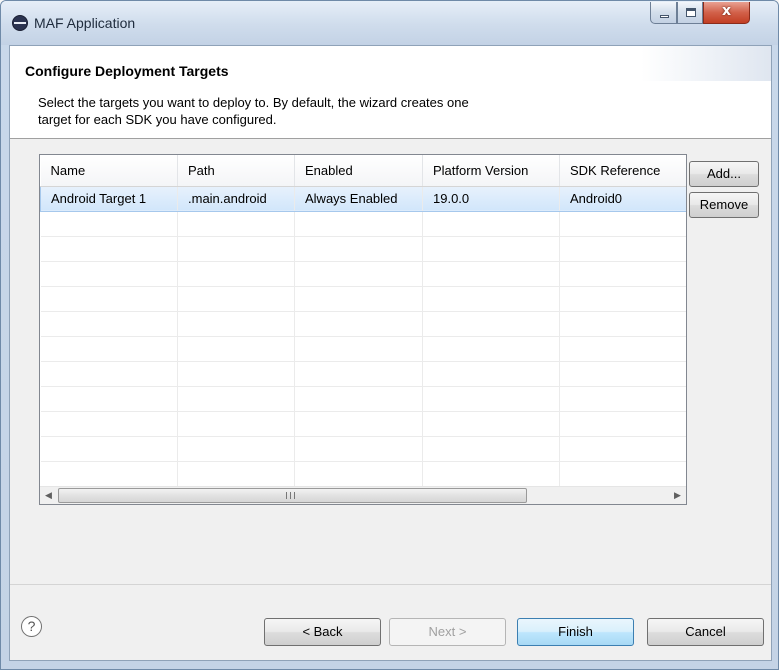 The width and height of the screenshot is (779, 670). Describe the element at coordinates (447, 632) in the screenshot. I see `next-button: Next >` at that location.